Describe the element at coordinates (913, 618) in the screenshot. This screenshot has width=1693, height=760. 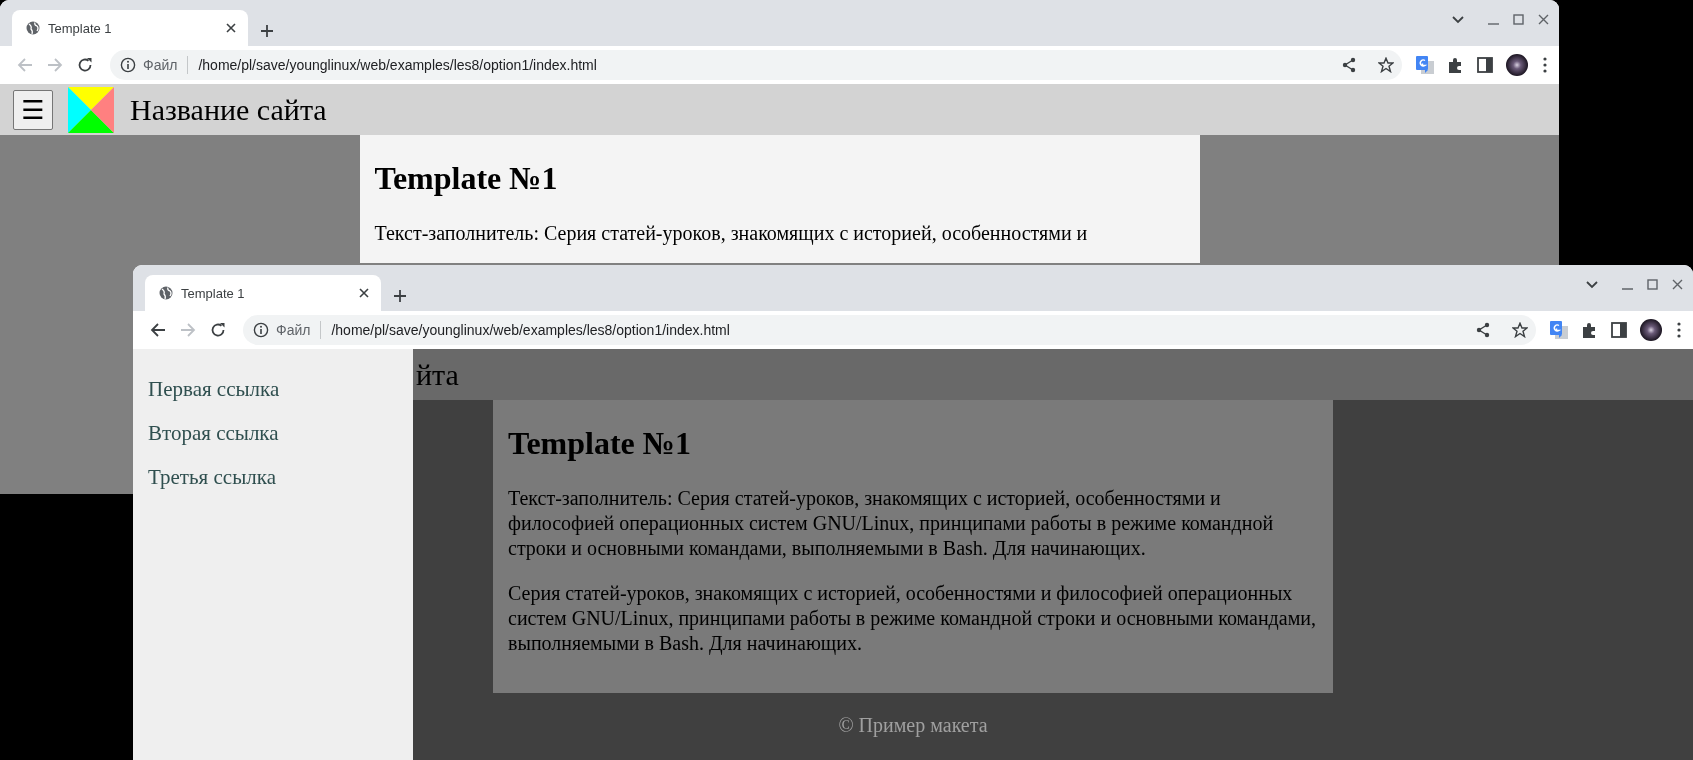
I see `paragraph: Серия статей-уроков, знакомящих с историей, особенностями и философией операционных систем GNU/Linux, принципами работы в режиме командной строки и основными командами, выполняемыми в Bash. Для начинающих.` at that location.